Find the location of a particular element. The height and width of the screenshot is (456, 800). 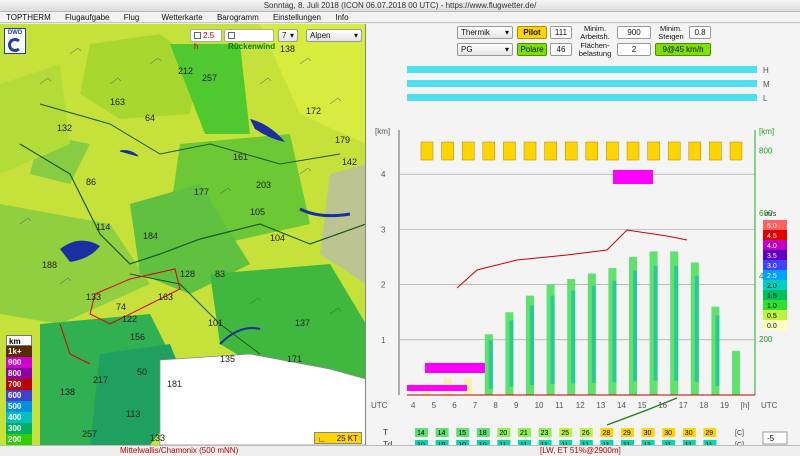

temp-unit: [C] is located at coordinates (739, 433).